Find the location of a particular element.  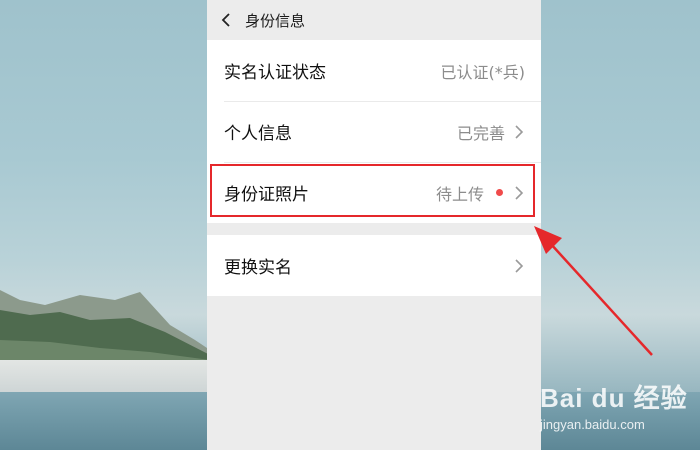

row-id-photo: 身份证照片 待上传 is located at coordinates (374, 192).